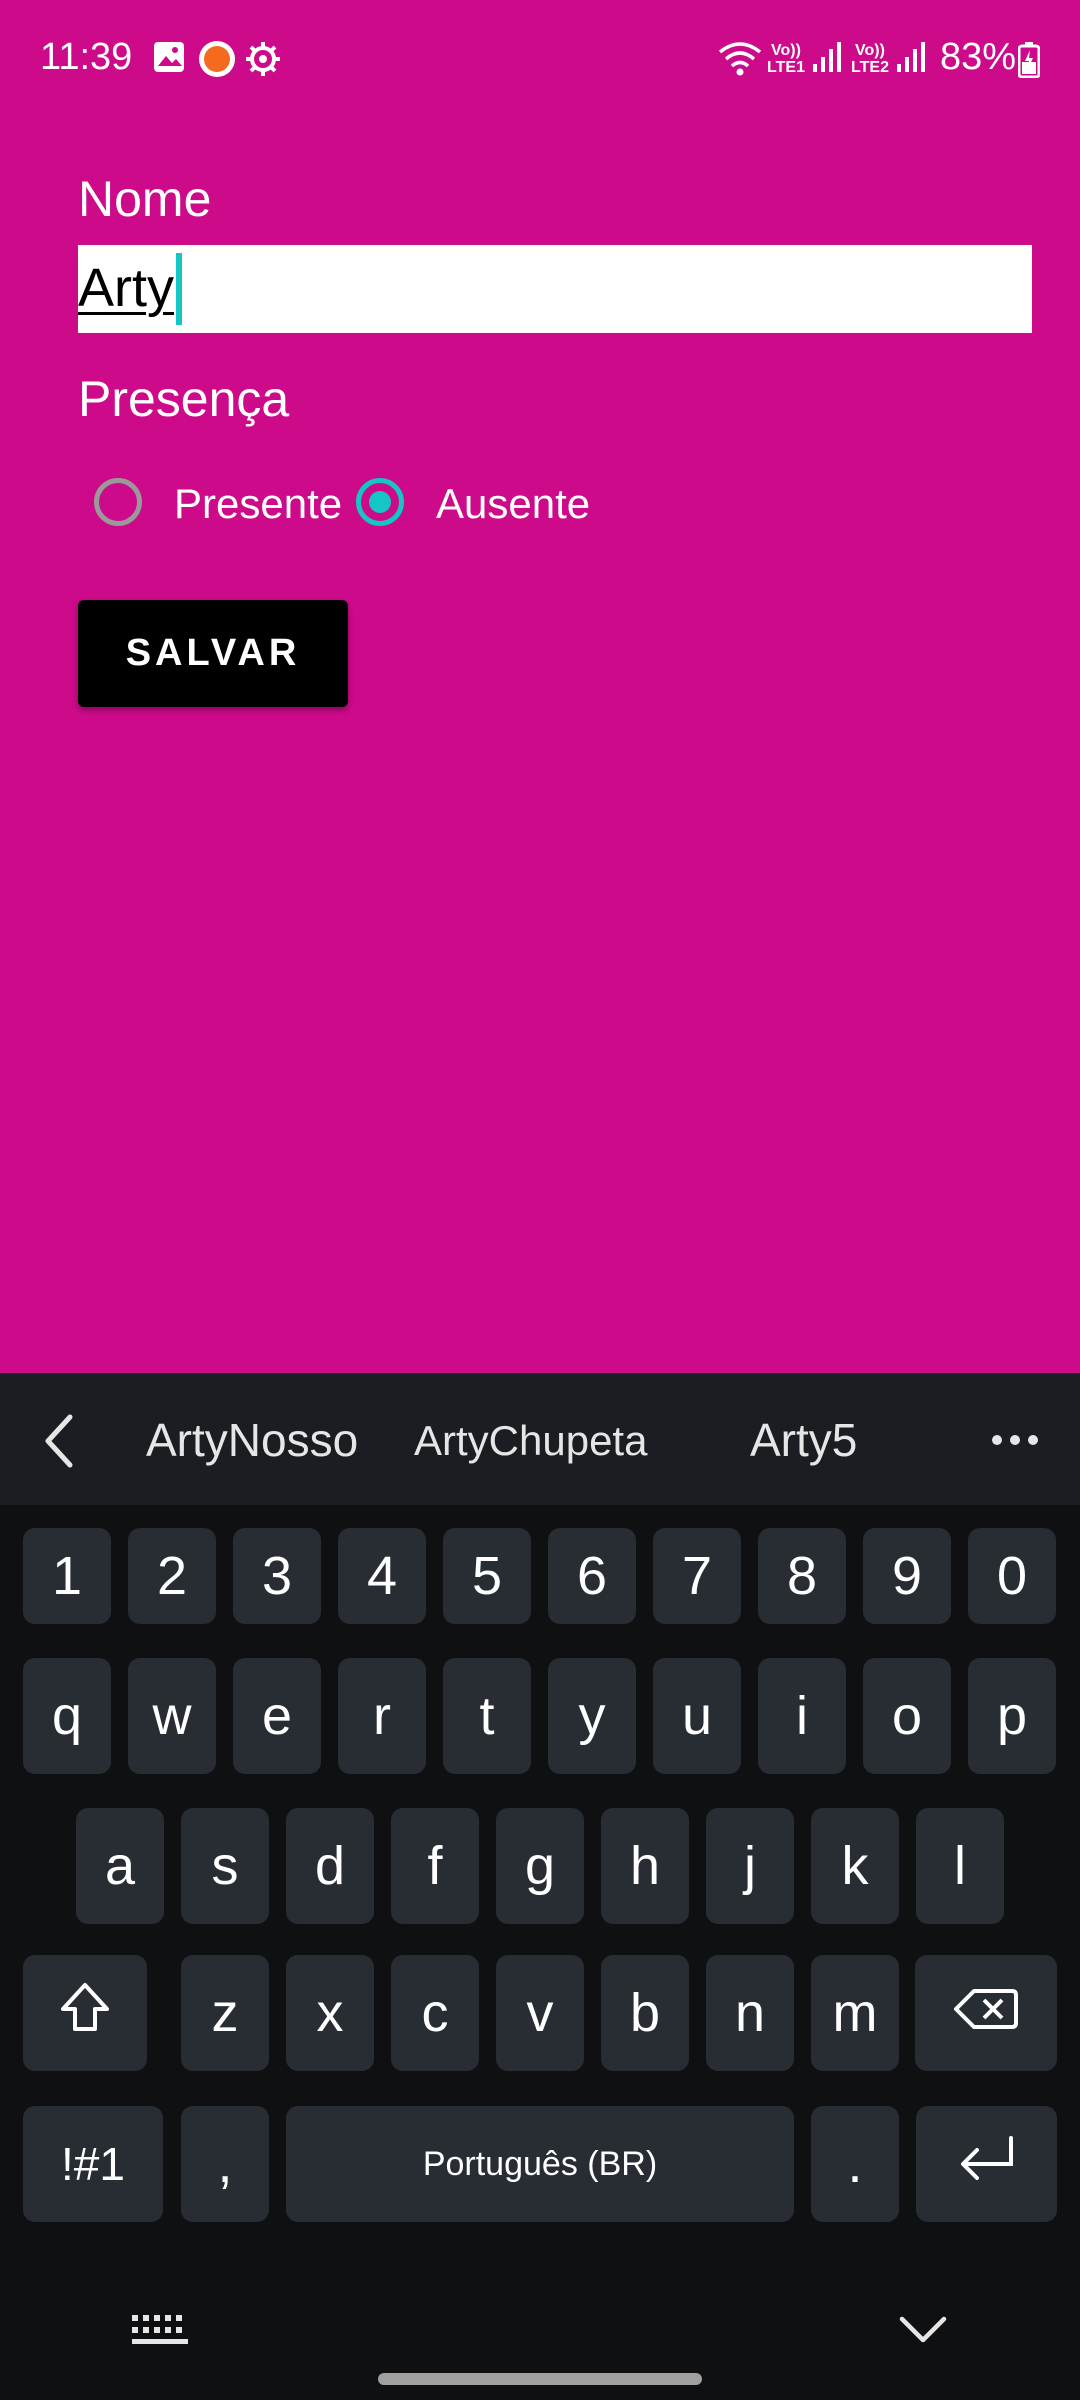  What do you see at coordinates (697, 1716) in the screenshot?
I see `letter-key: u` at bounding box center [697, 1716].